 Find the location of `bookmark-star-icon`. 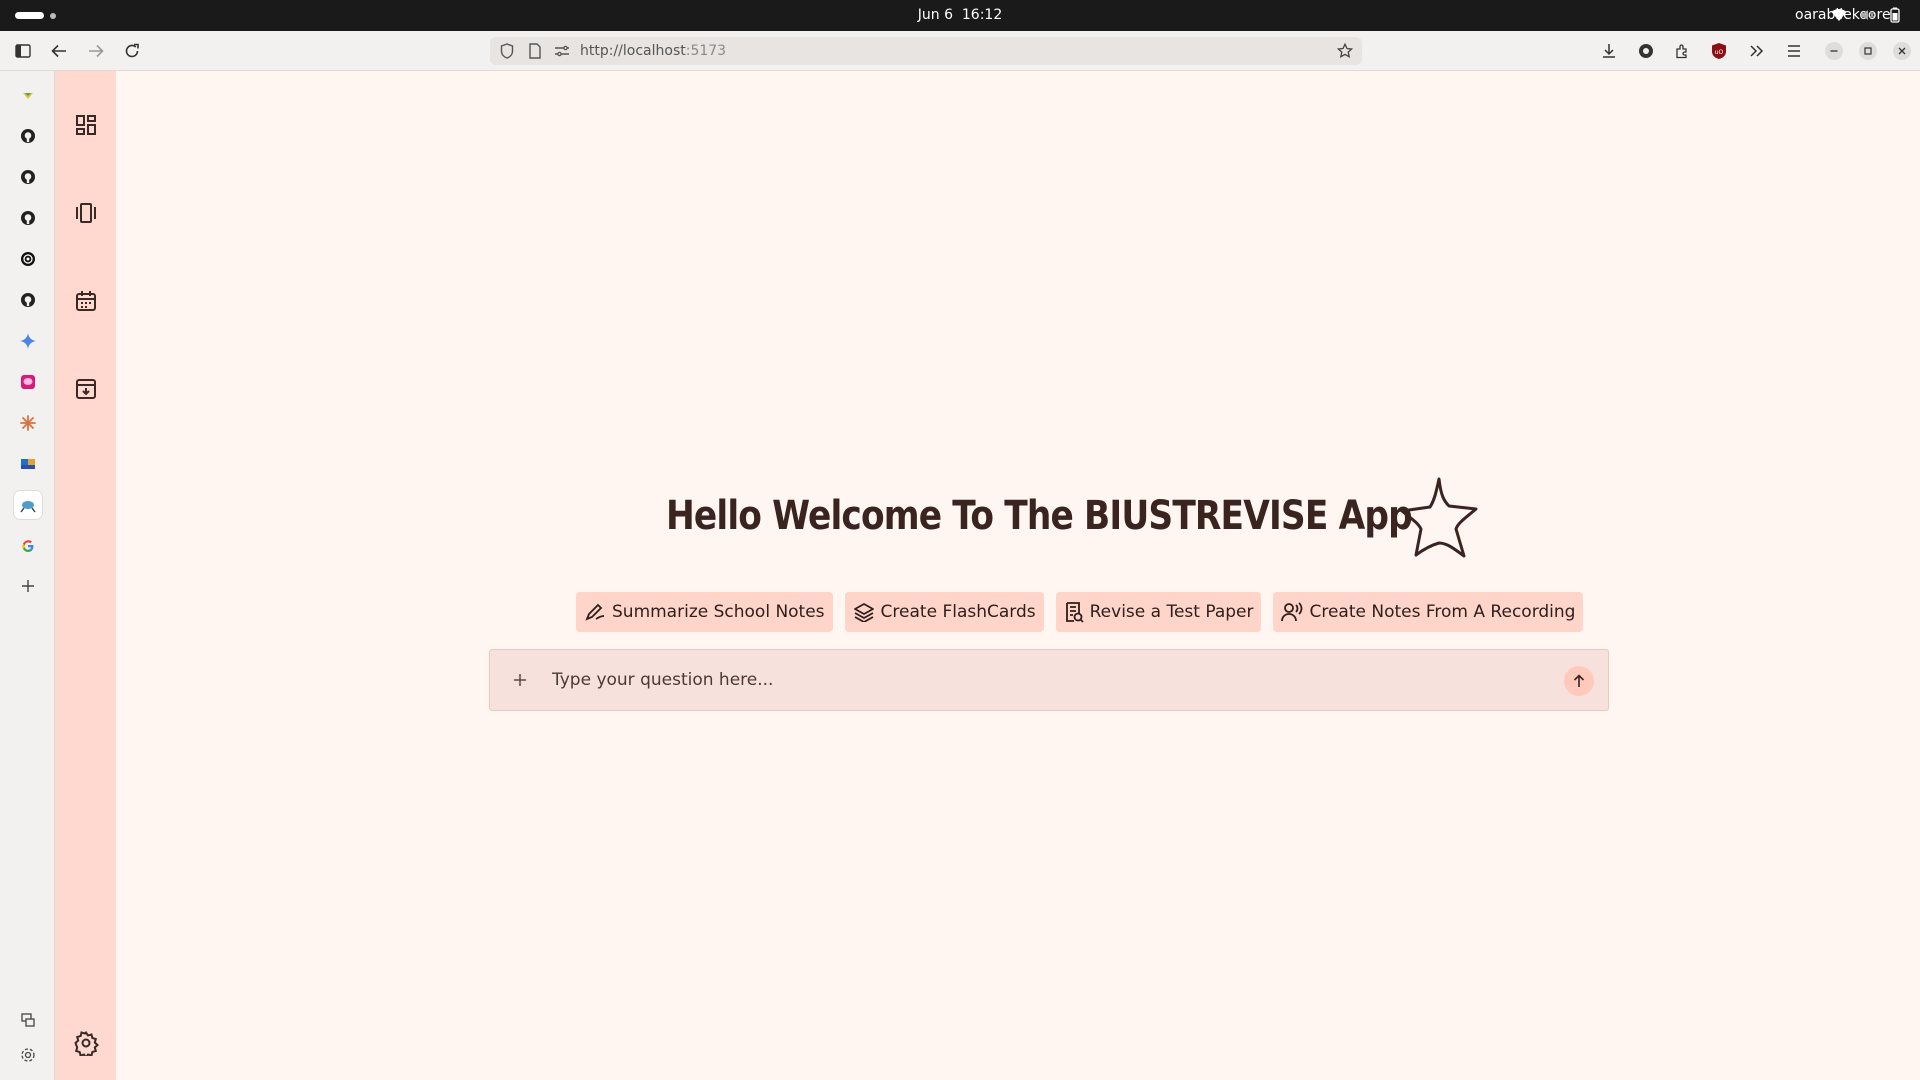

bookmark-star-icon is located at coordinates (1345, 51).